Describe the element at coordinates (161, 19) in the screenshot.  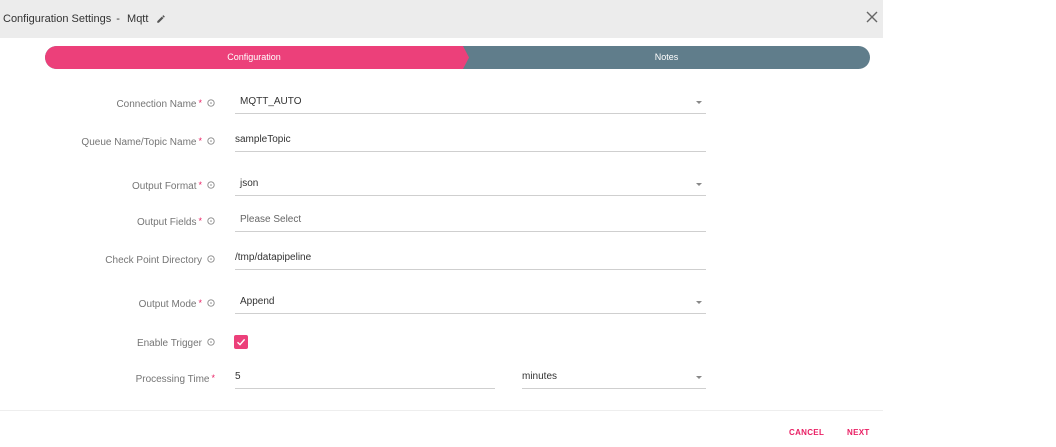
I see `edit-pencil-icon` at that location.